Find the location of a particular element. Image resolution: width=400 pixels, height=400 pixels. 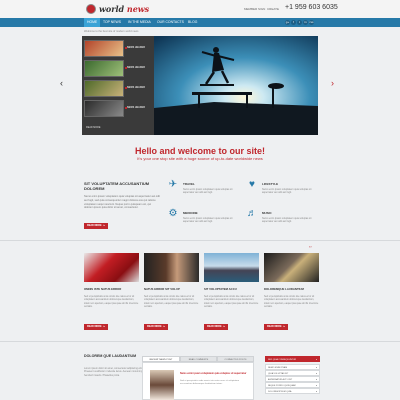

card-image-venice-gondolas is located at coordinates (231, 267).